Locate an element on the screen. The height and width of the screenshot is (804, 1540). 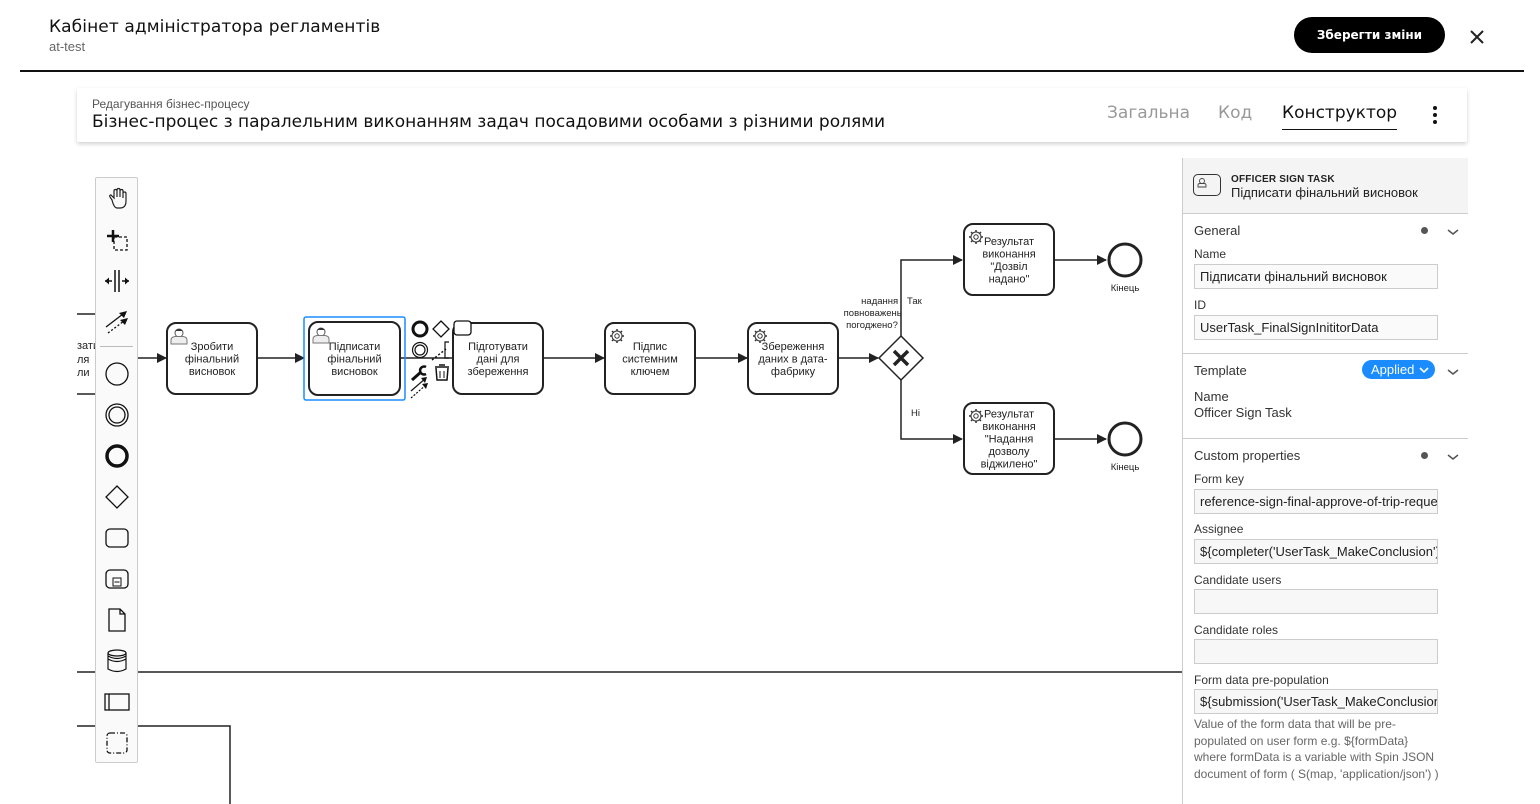
task-label-line: "Дозвіл is located at coordinates (1008, 267).